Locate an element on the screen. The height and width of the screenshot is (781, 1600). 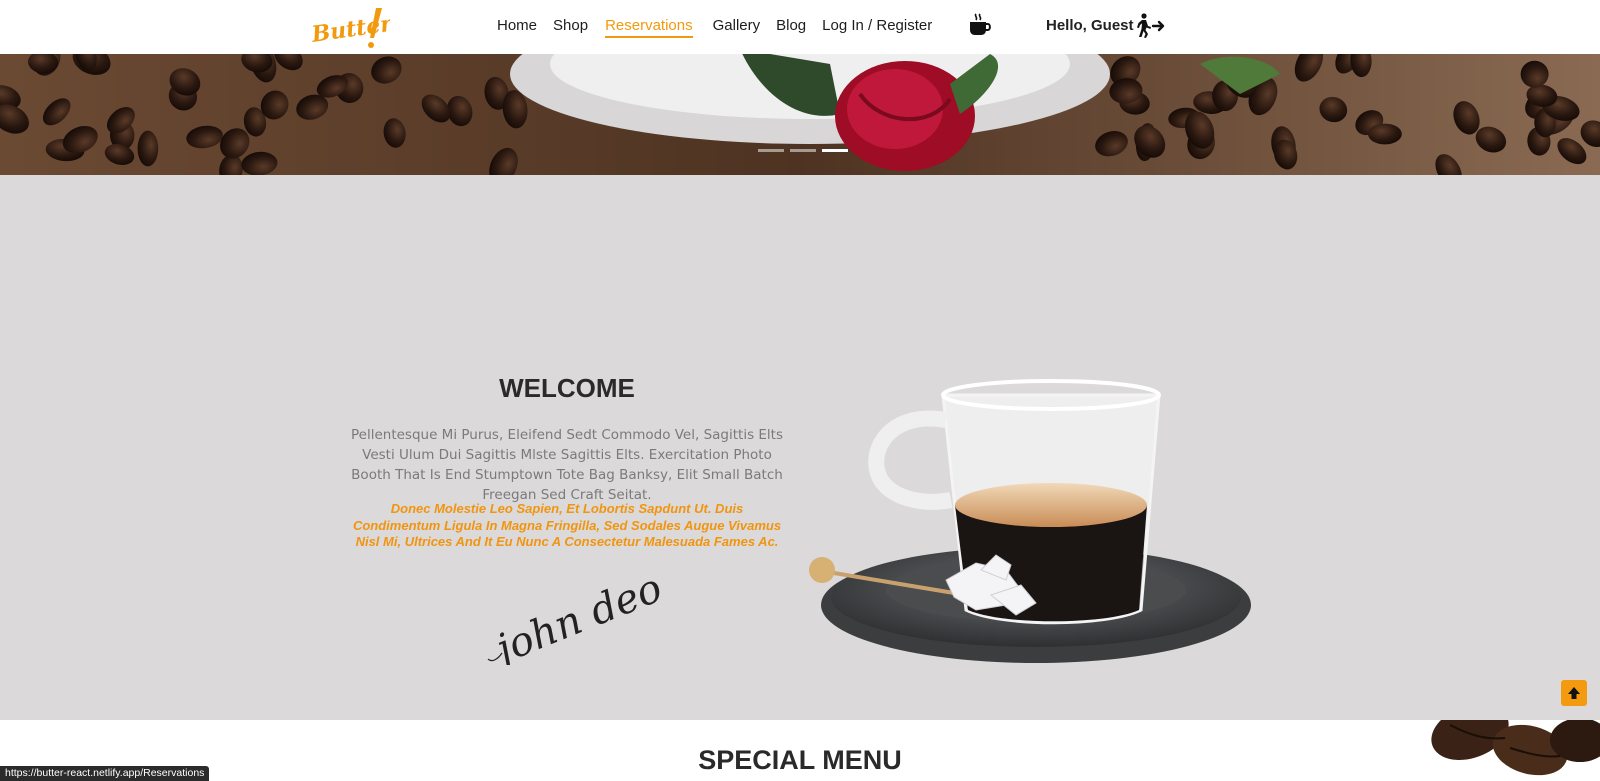
user-greeting: Hello, Guest is located at coordinates (1090, 25).